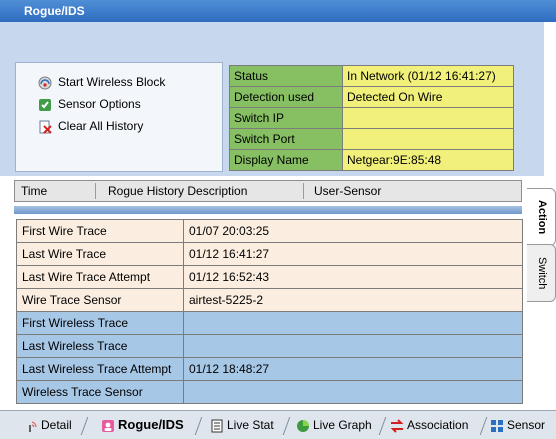 Image resolution: width=556 pixels, height=439 pixels. What do you see at coordinates (101, 126) in the screenshot?
I see `clear-all-history-label: Clear All History` at bounding box center [101, 126].